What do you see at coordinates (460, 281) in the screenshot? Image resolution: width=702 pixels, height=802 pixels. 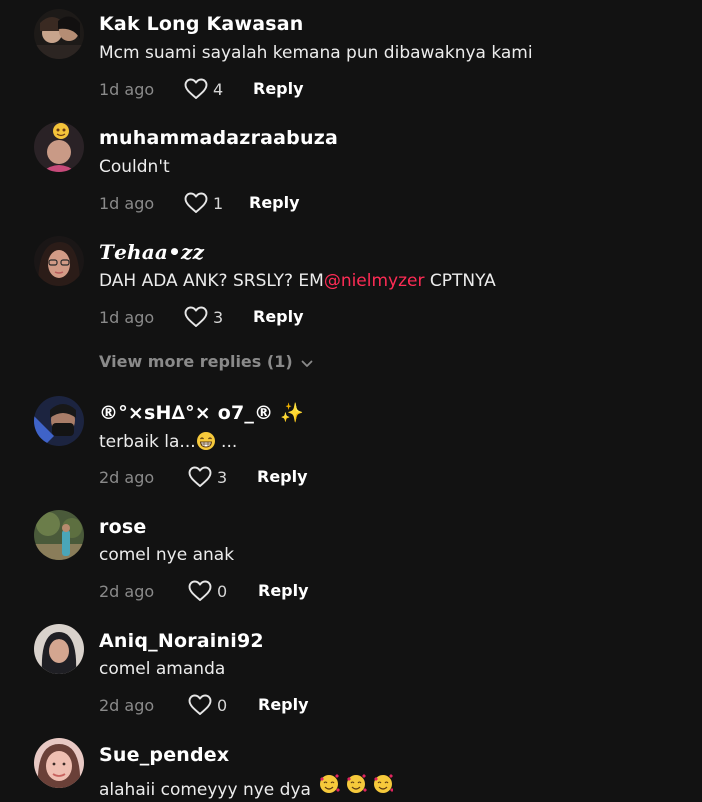 I see `comment-text-part: CPTNYA` at bounding box center [460, 281].